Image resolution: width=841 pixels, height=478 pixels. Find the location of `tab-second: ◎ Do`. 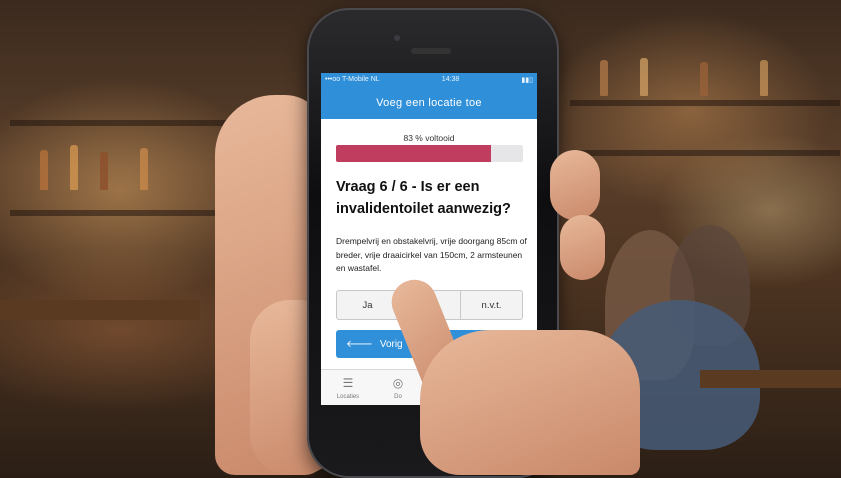

tab-second: ◎ Do is located at coordinates (398, 387).